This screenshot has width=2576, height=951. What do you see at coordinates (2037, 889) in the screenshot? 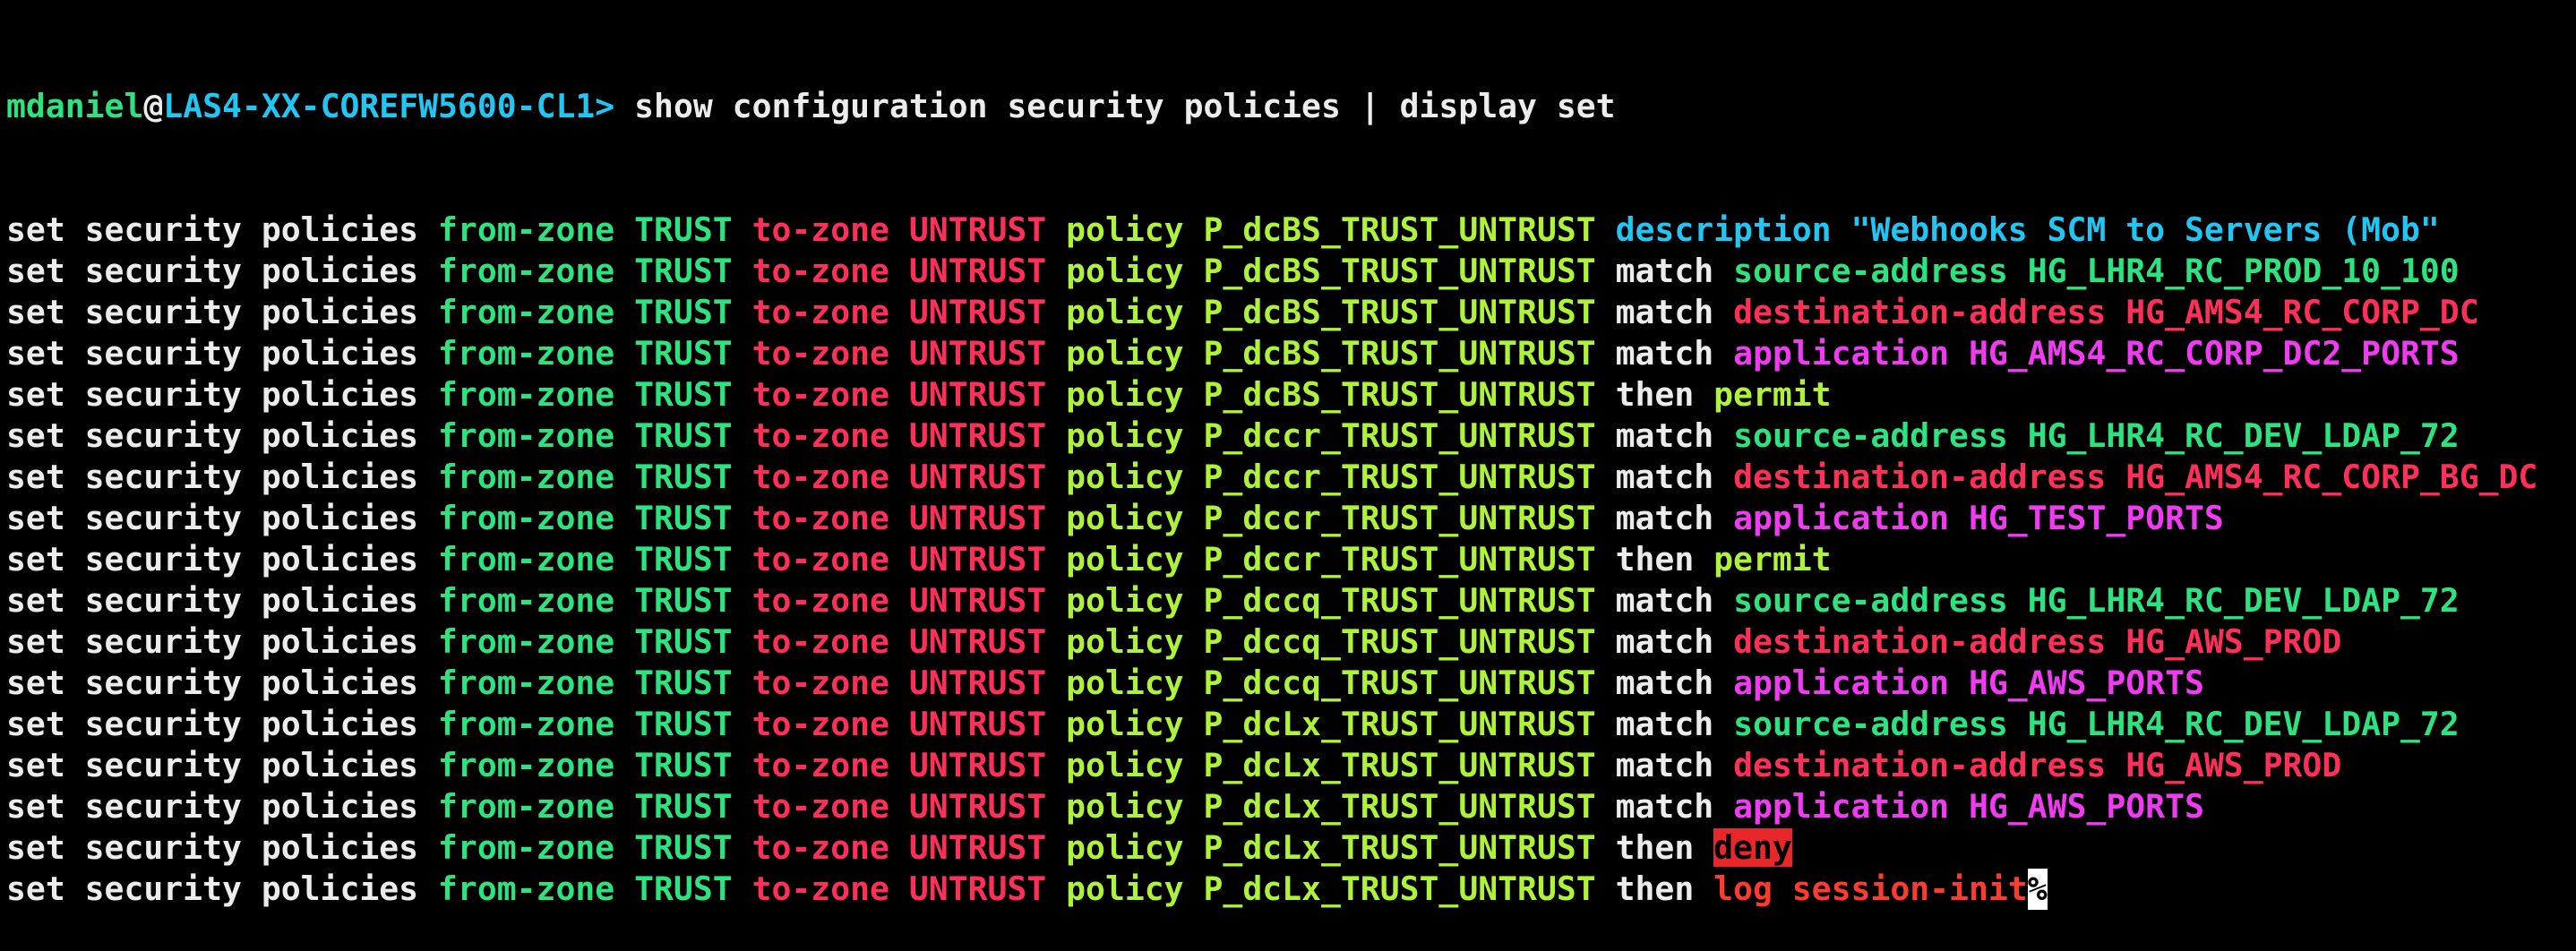
I see `terminal-cursor: %` at bounding box center [2037, 889].